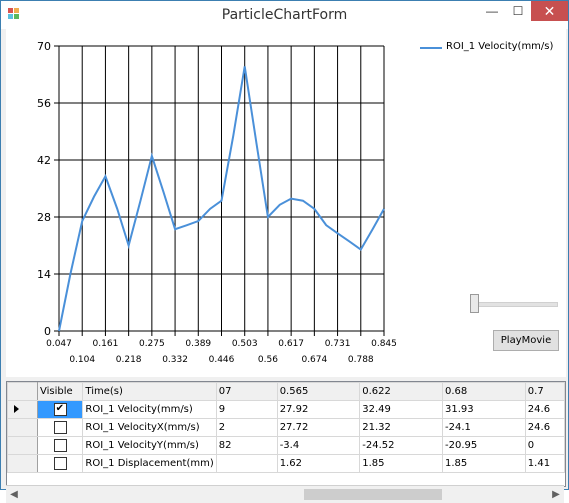  Describe the element at coordinates (474, 303) in the screenshot. I see `slider-thumb` at that location.